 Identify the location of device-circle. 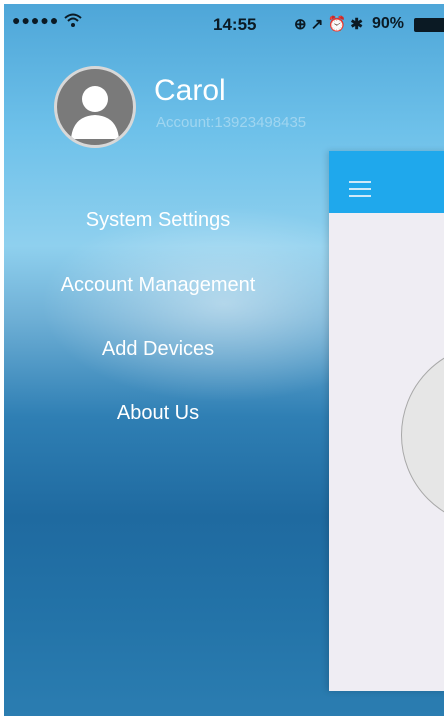
(422, 435).